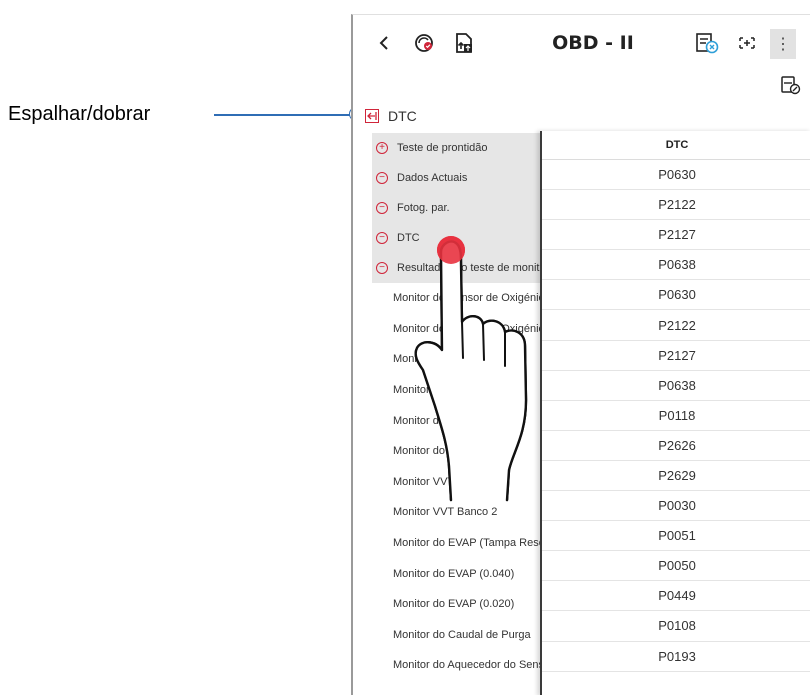 Image resolution: width=810 pixels, height=695 pixels. I want to click on tree-item-live-data: − Dados Actuais, so click(458, 178).